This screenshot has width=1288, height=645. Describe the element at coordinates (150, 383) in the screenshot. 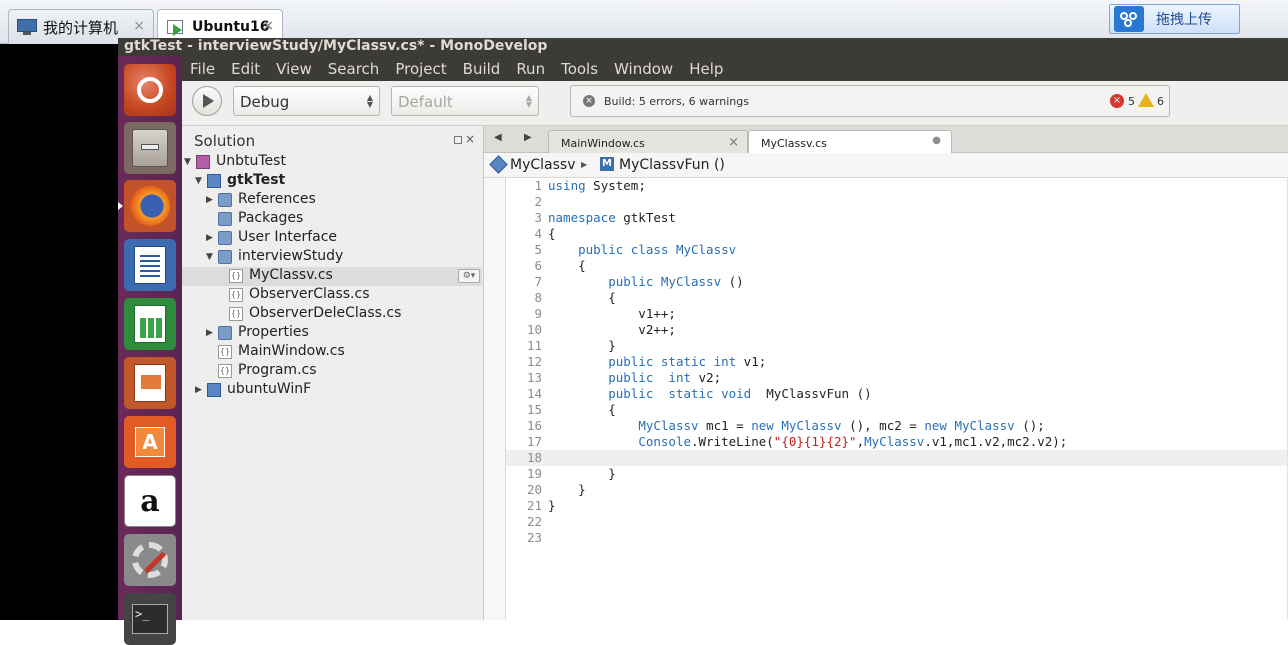

I see `impress-icon` at that location.